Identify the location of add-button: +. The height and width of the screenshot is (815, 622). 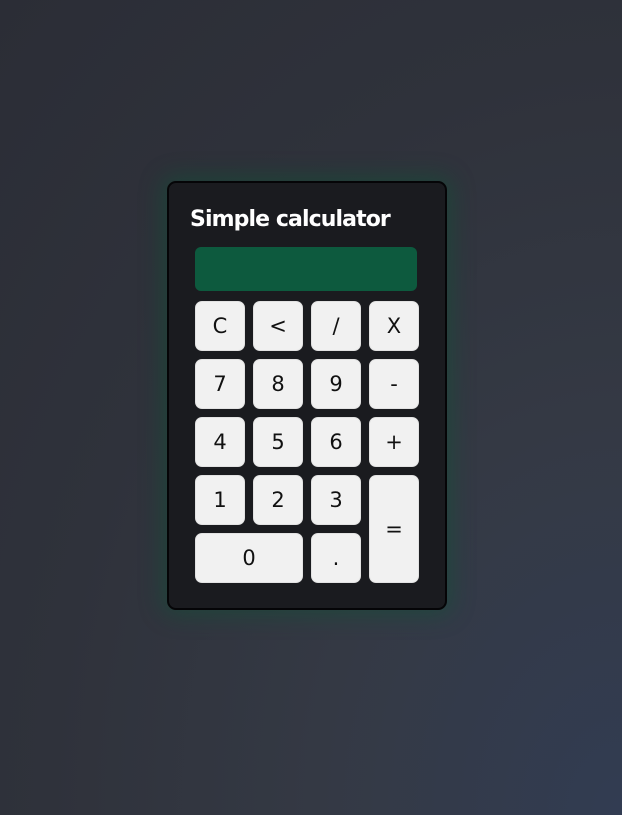
(394, 442).